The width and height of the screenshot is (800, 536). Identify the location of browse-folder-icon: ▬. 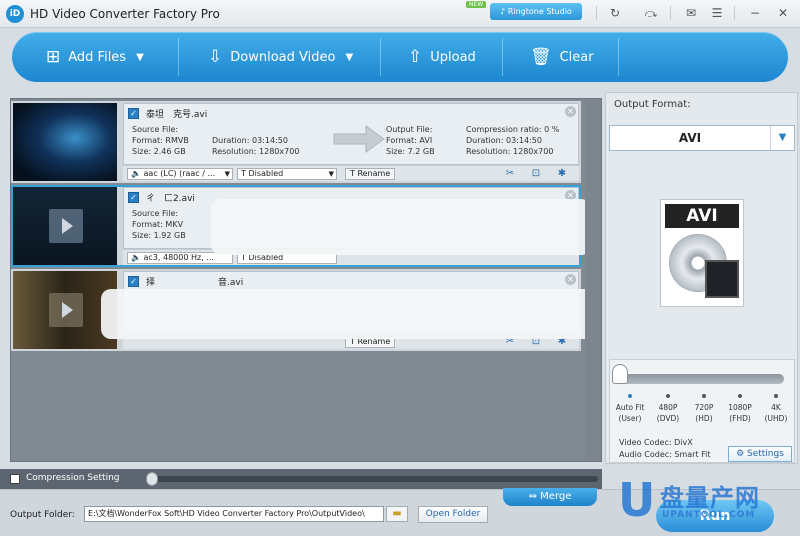
(397, 514).